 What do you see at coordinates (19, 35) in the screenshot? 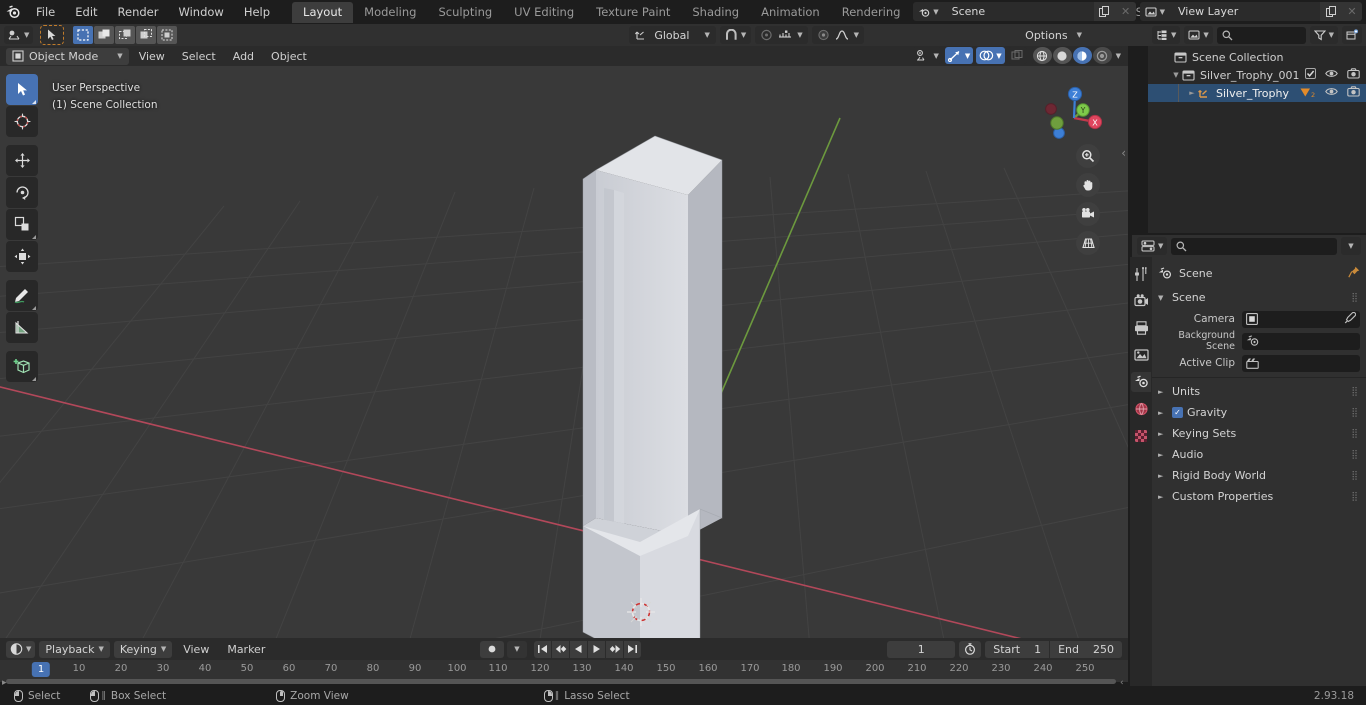
I see `editor-type-icon: ▼` at bounding box center [19, 35].